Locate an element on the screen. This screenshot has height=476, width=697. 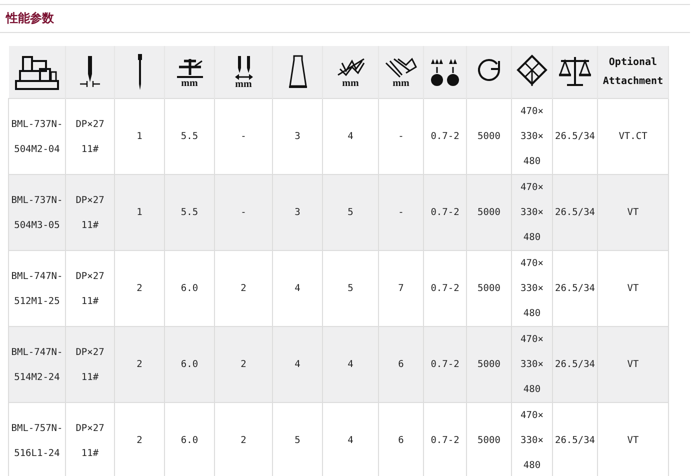
table-cell-text: BML-757N-516L1-24 is located at coordinates (37, 441).